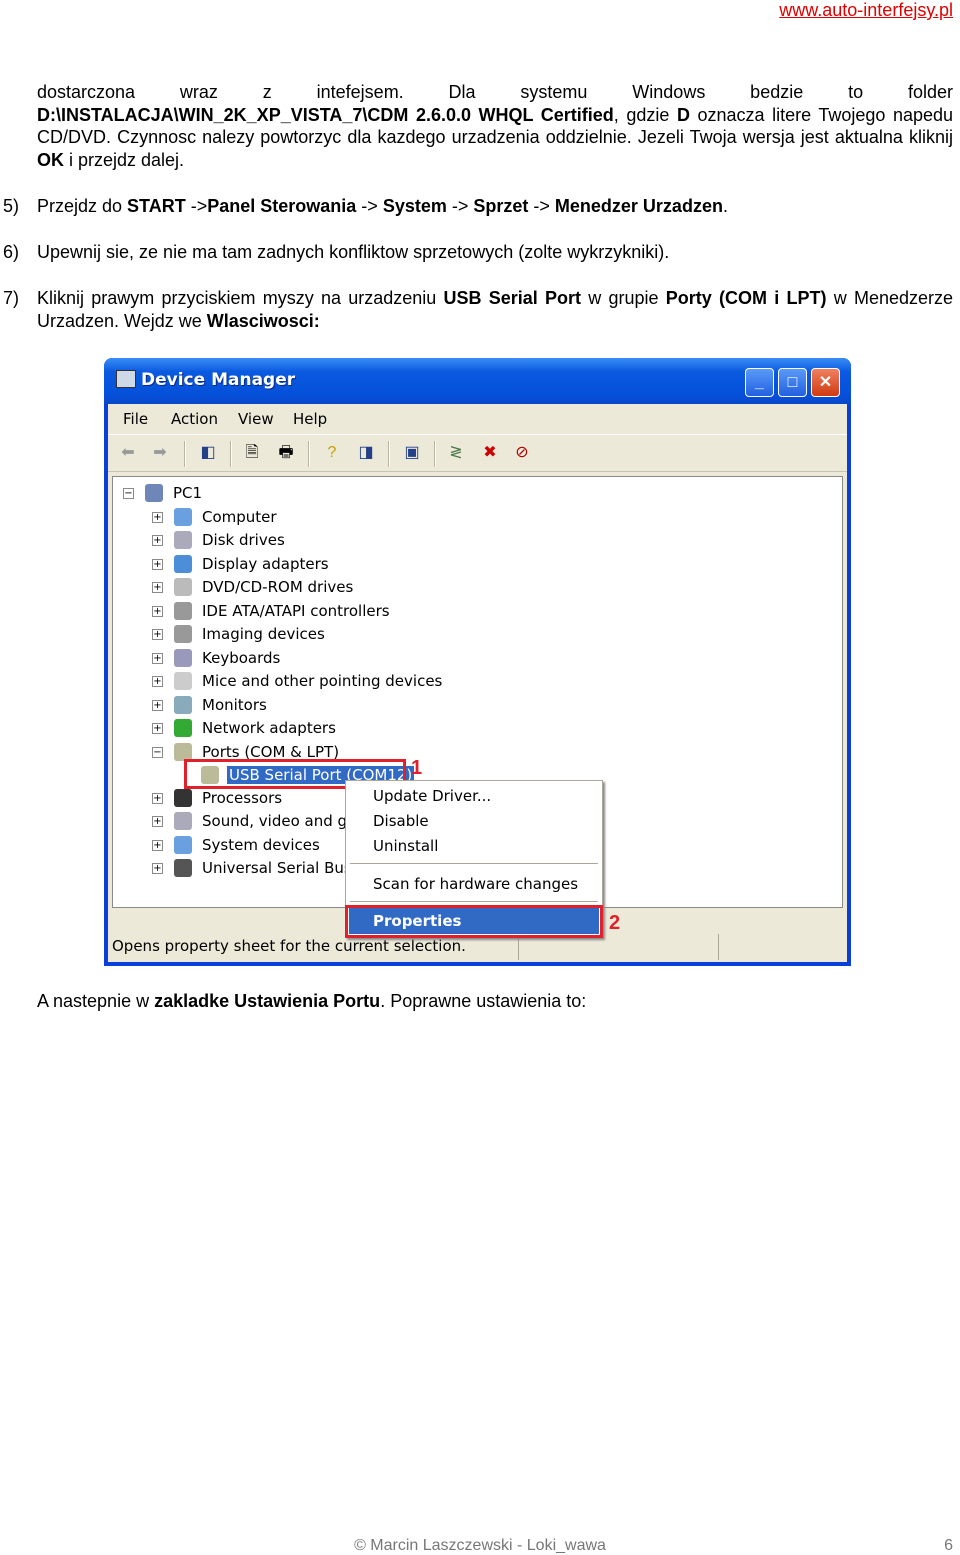 The image size is (960, 1555). I want to click on tree-item: + Display adapters, so click(241, 564).